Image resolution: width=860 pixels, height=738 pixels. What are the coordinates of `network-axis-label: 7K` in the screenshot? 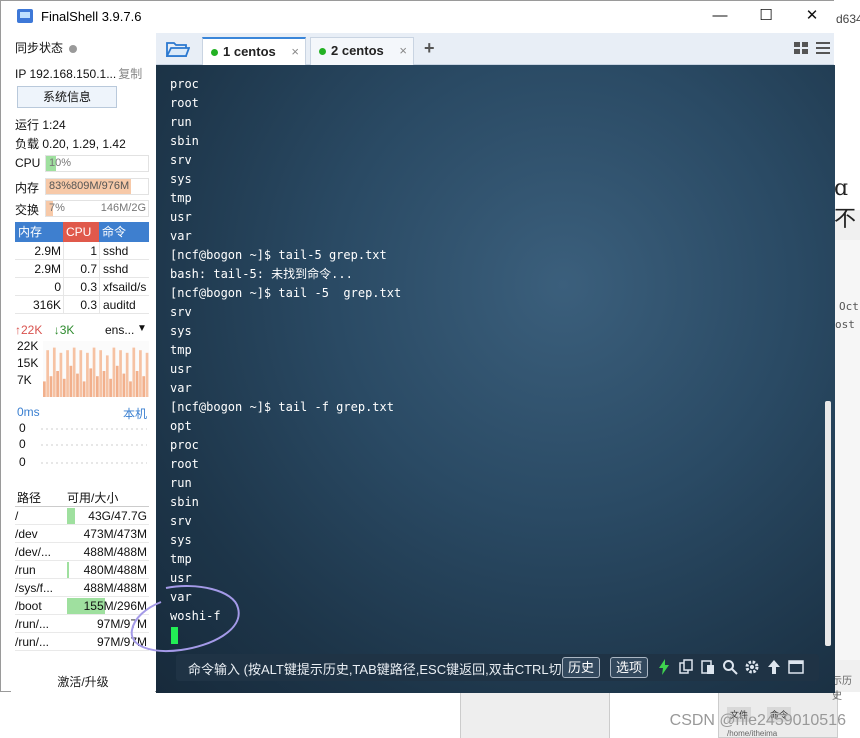 It's located at (24, 380).